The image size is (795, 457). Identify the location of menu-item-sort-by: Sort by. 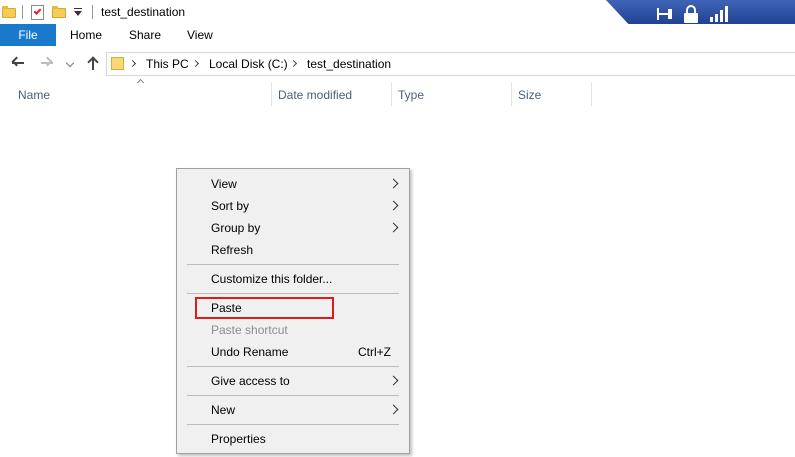
(293, 206).